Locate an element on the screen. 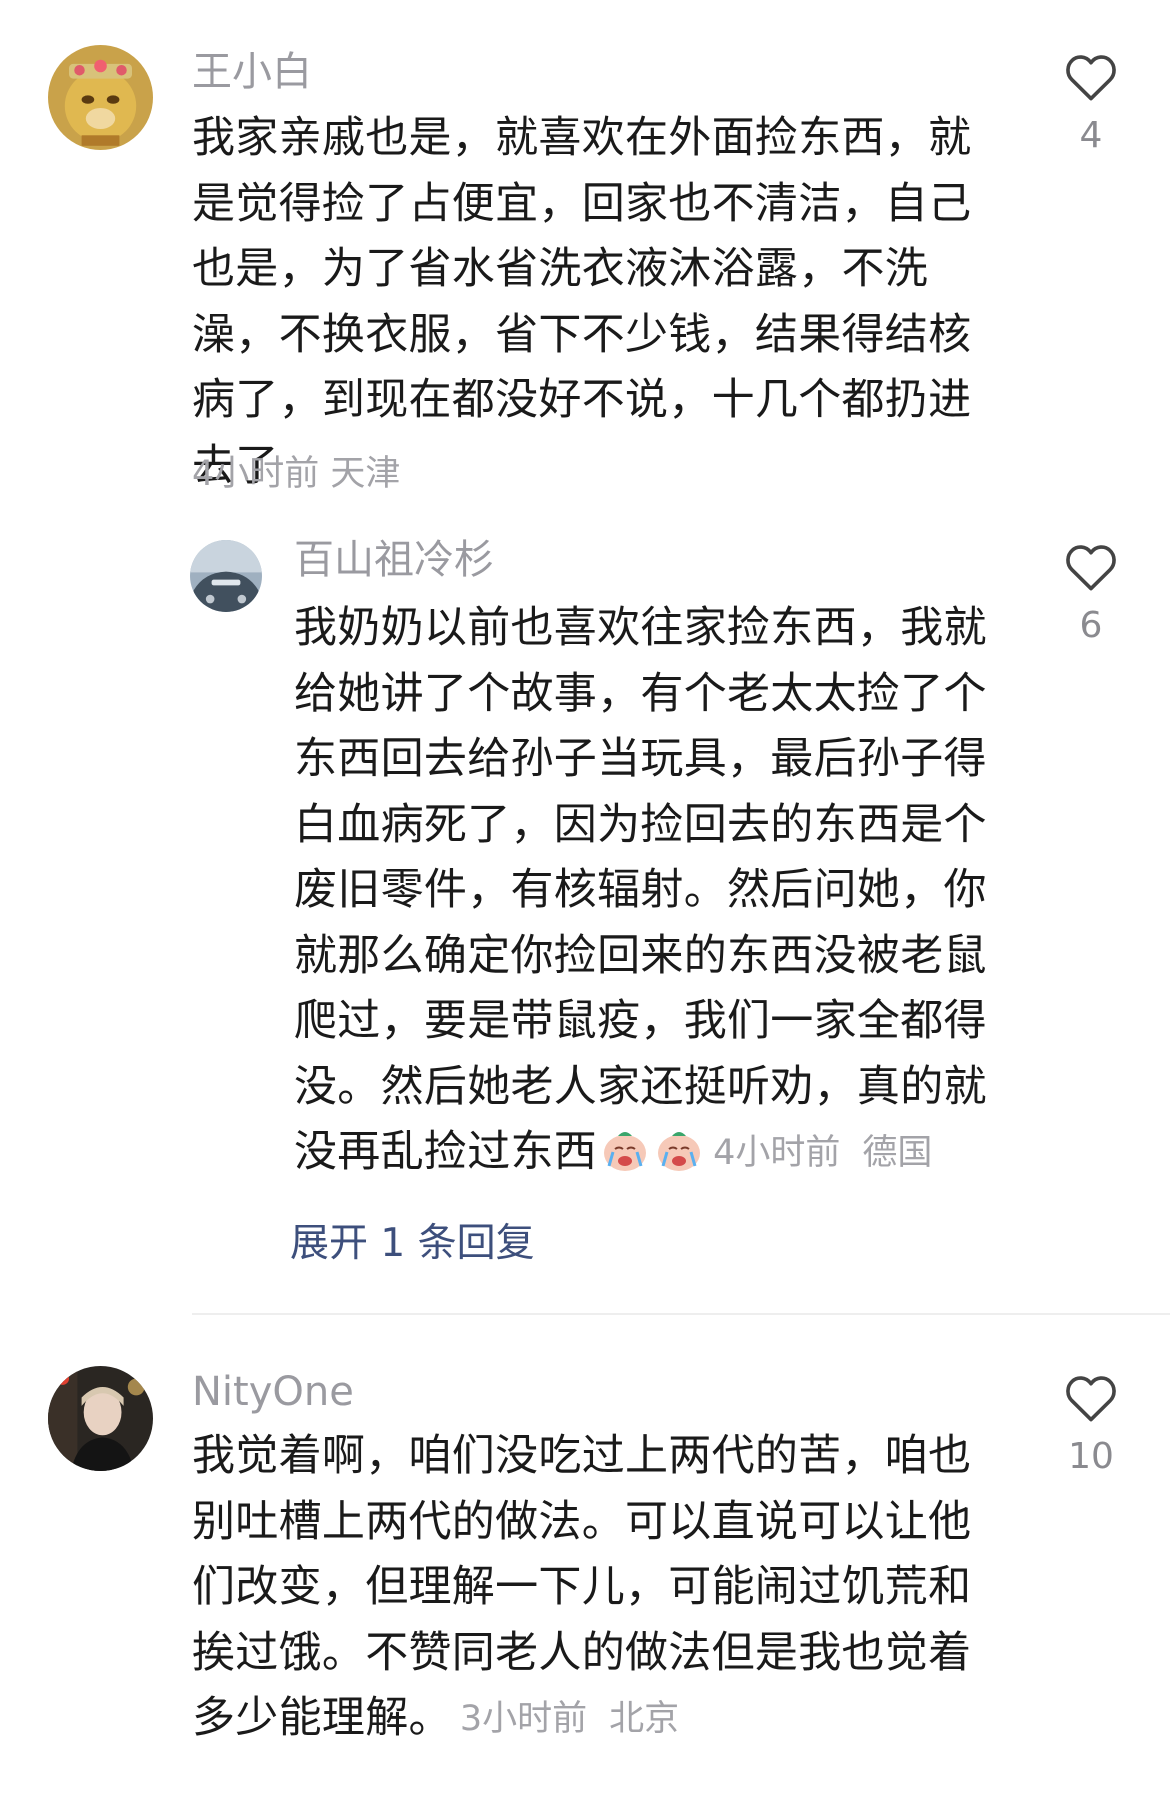 The height and width of the screenshot is (1793, 1170). avatar-monkey-king-image is located at coordinates (100, 97).